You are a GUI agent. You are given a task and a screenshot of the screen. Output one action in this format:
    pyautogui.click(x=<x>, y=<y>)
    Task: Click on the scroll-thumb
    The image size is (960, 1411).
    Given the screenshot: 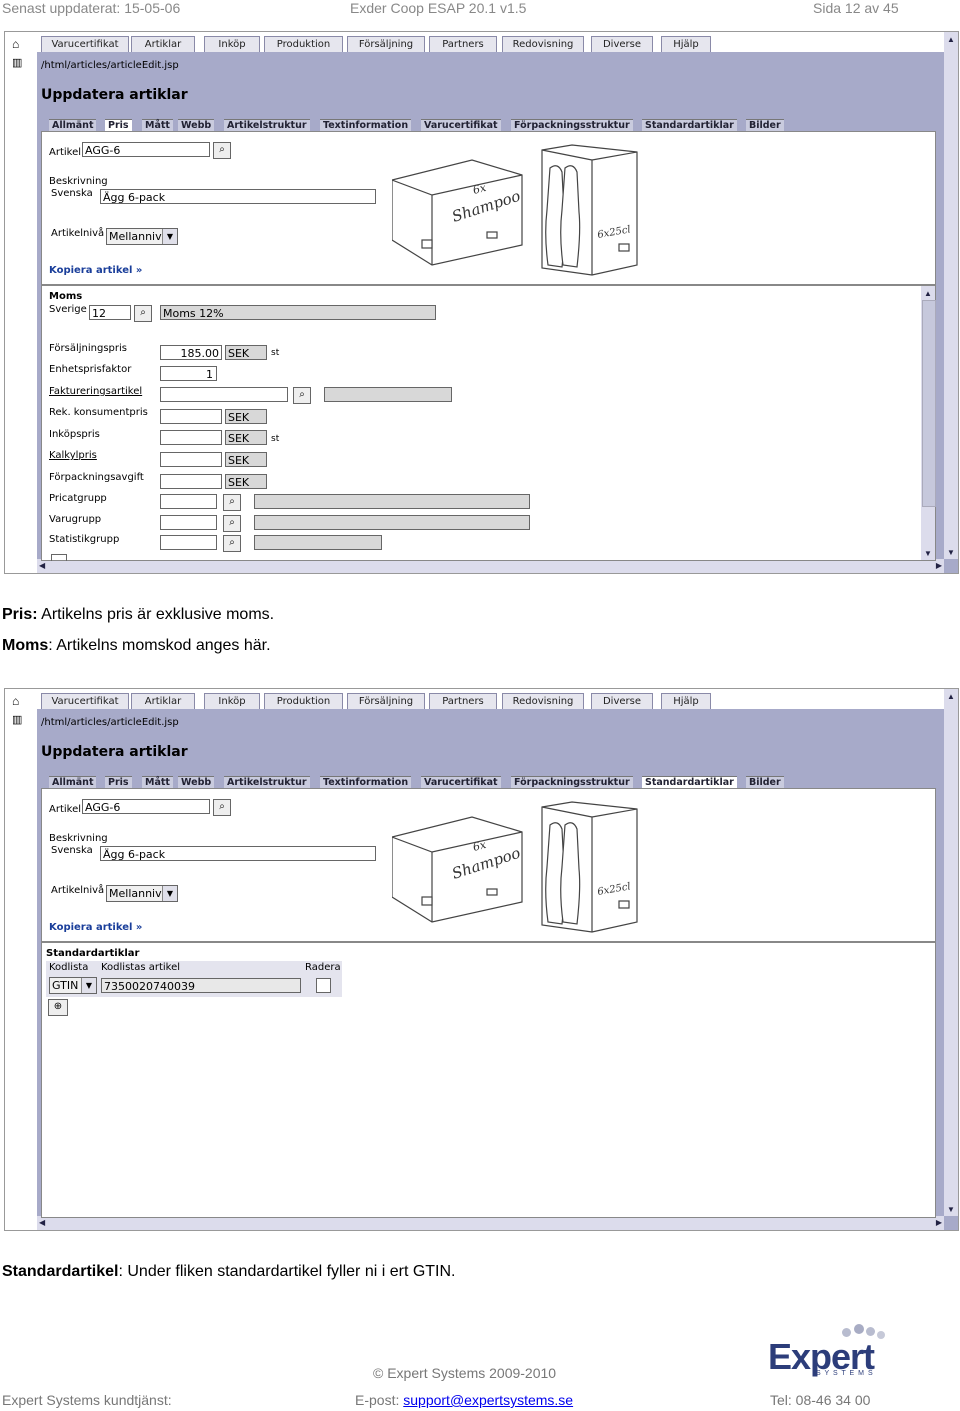 What is the action you would take?
    pyautogui.click(x=929, y=403)
    